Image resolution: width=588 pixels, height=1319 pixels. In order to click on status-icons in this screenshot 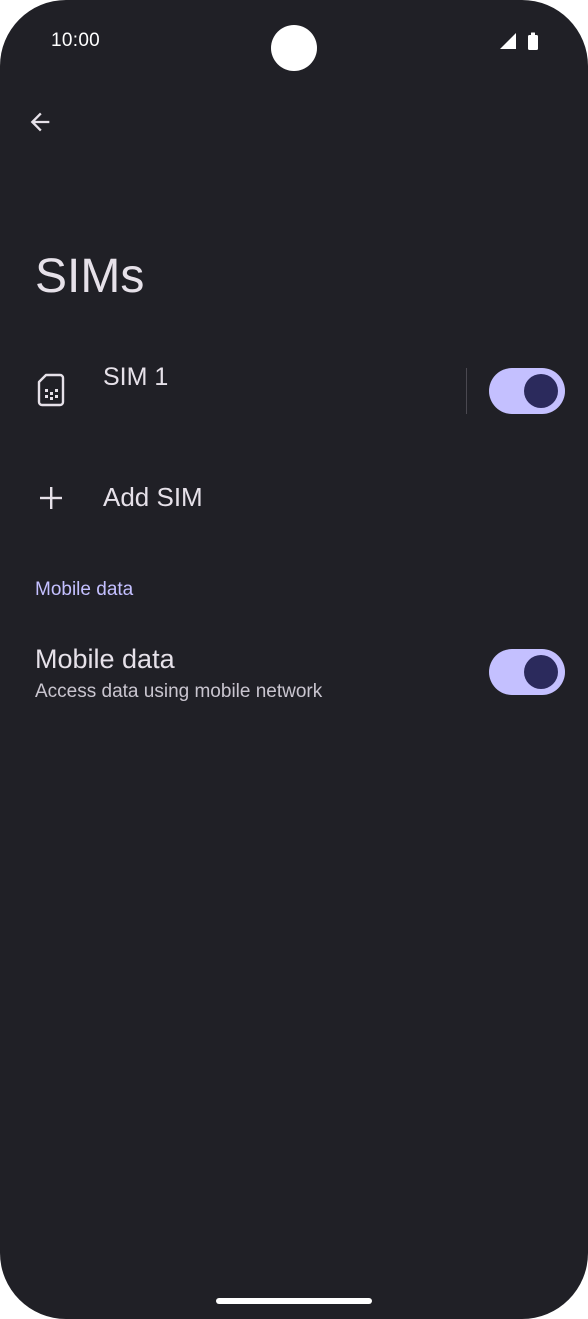, I will do `click(519, 42)`.